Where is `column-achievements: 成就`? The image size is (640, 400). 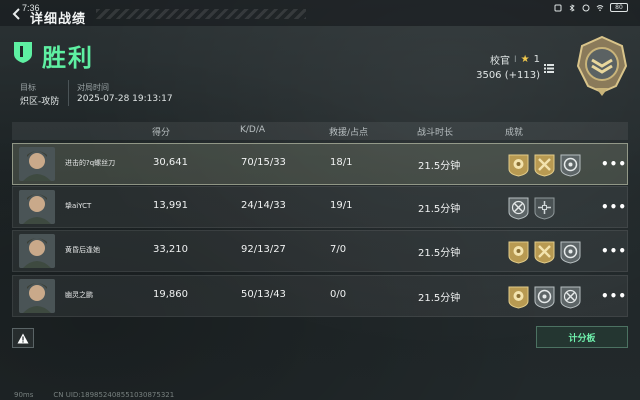
column-achievements: 成就 is located at coordinates (514, 133).